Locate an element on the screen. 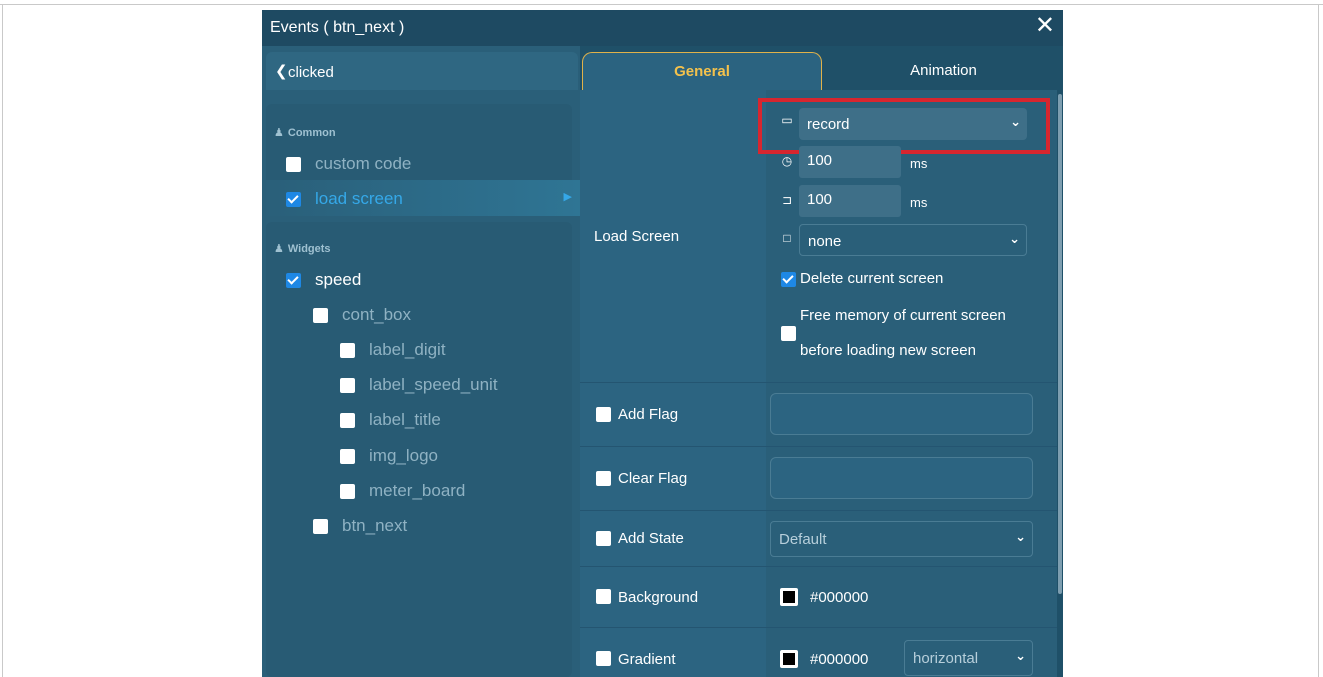 Image resolution: width=1323 pixels, height=677 pixels. gradient-direction-select: horizontal ⌄ is located at coordinates (968, 658).